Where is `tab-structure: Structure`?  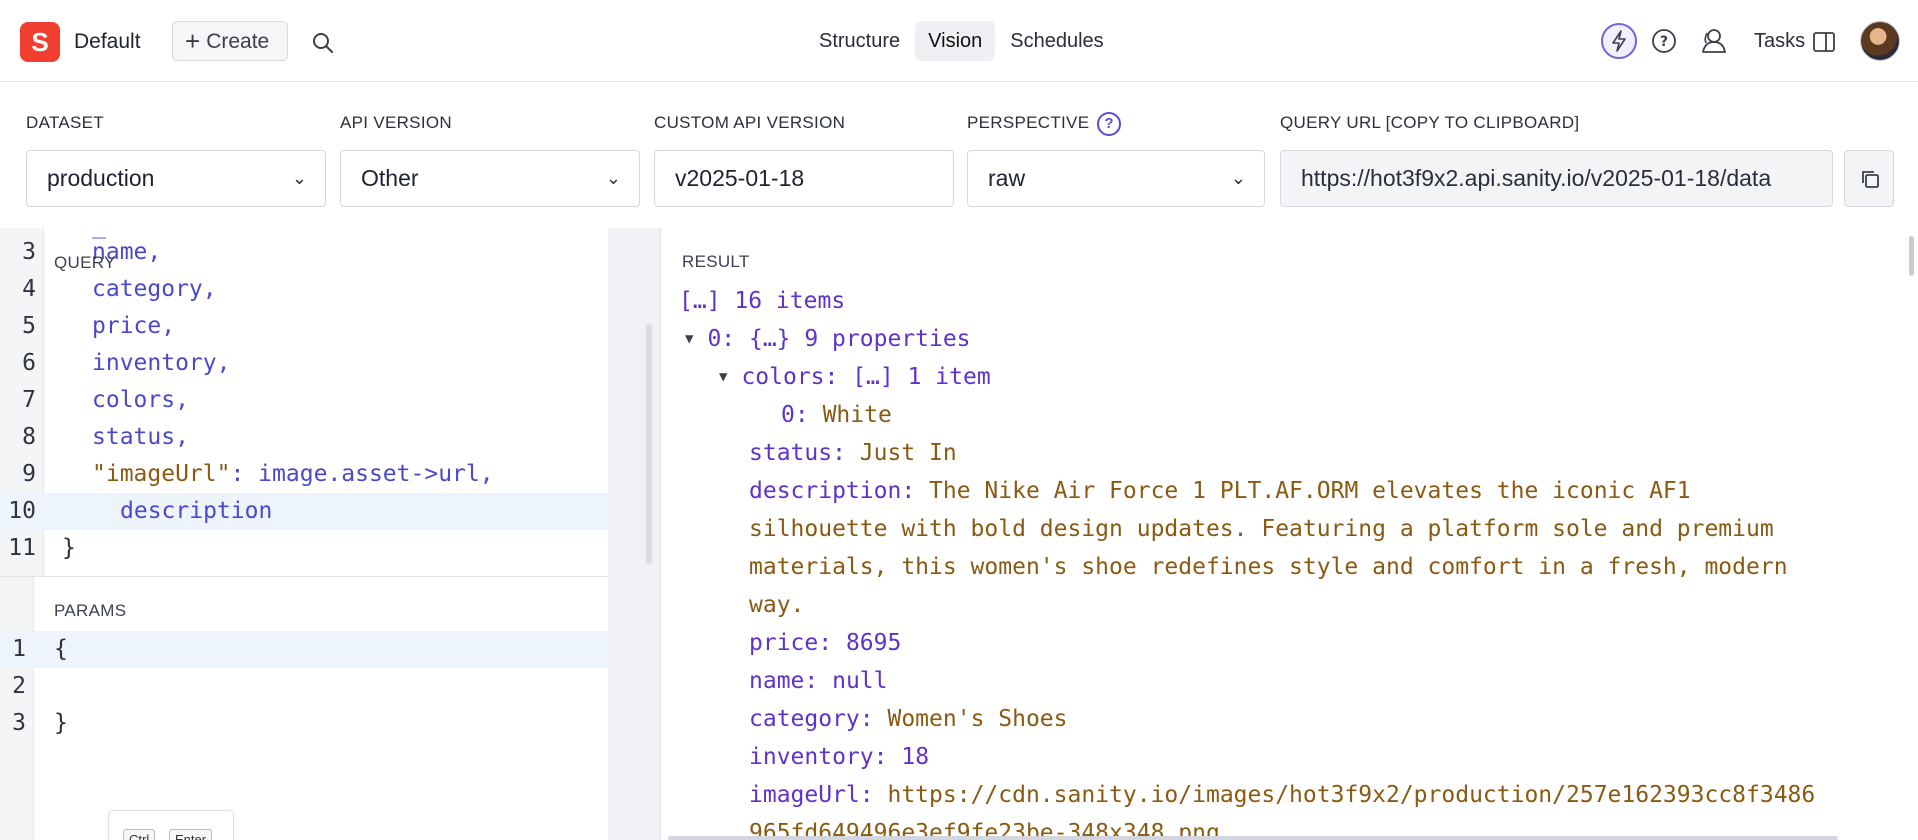
tab-structure: Structure is located at coordinates (859, 41).